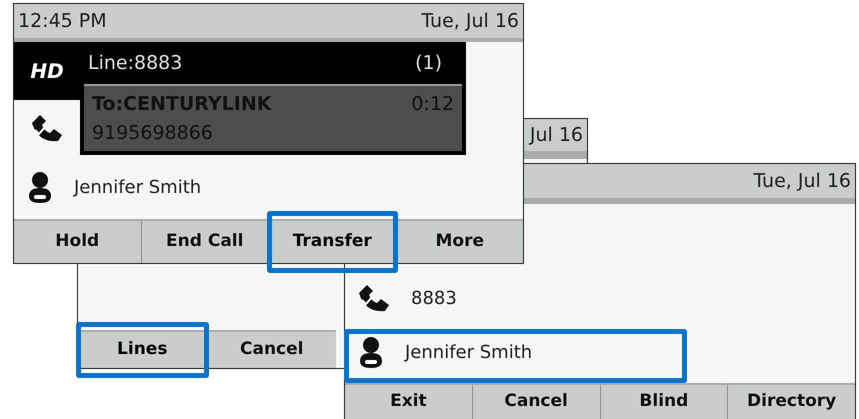  I want to click on softkey: End Call, so click(205, 242).